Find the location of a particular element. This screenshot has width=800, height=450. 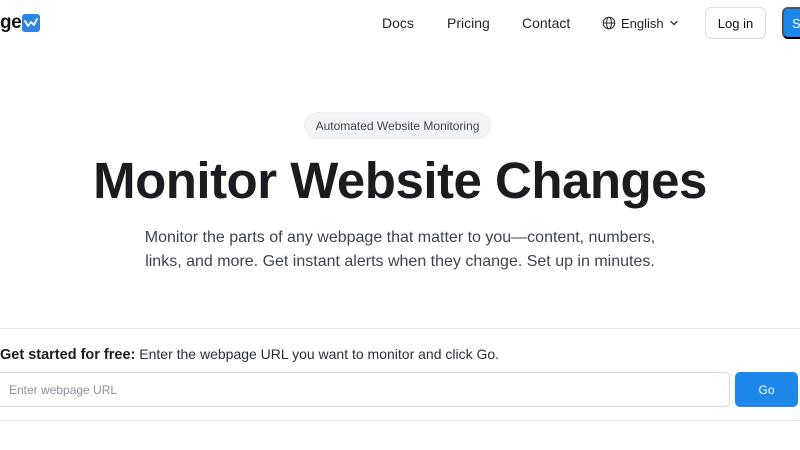

login-button: Log in is located at coordinates (735, 23).